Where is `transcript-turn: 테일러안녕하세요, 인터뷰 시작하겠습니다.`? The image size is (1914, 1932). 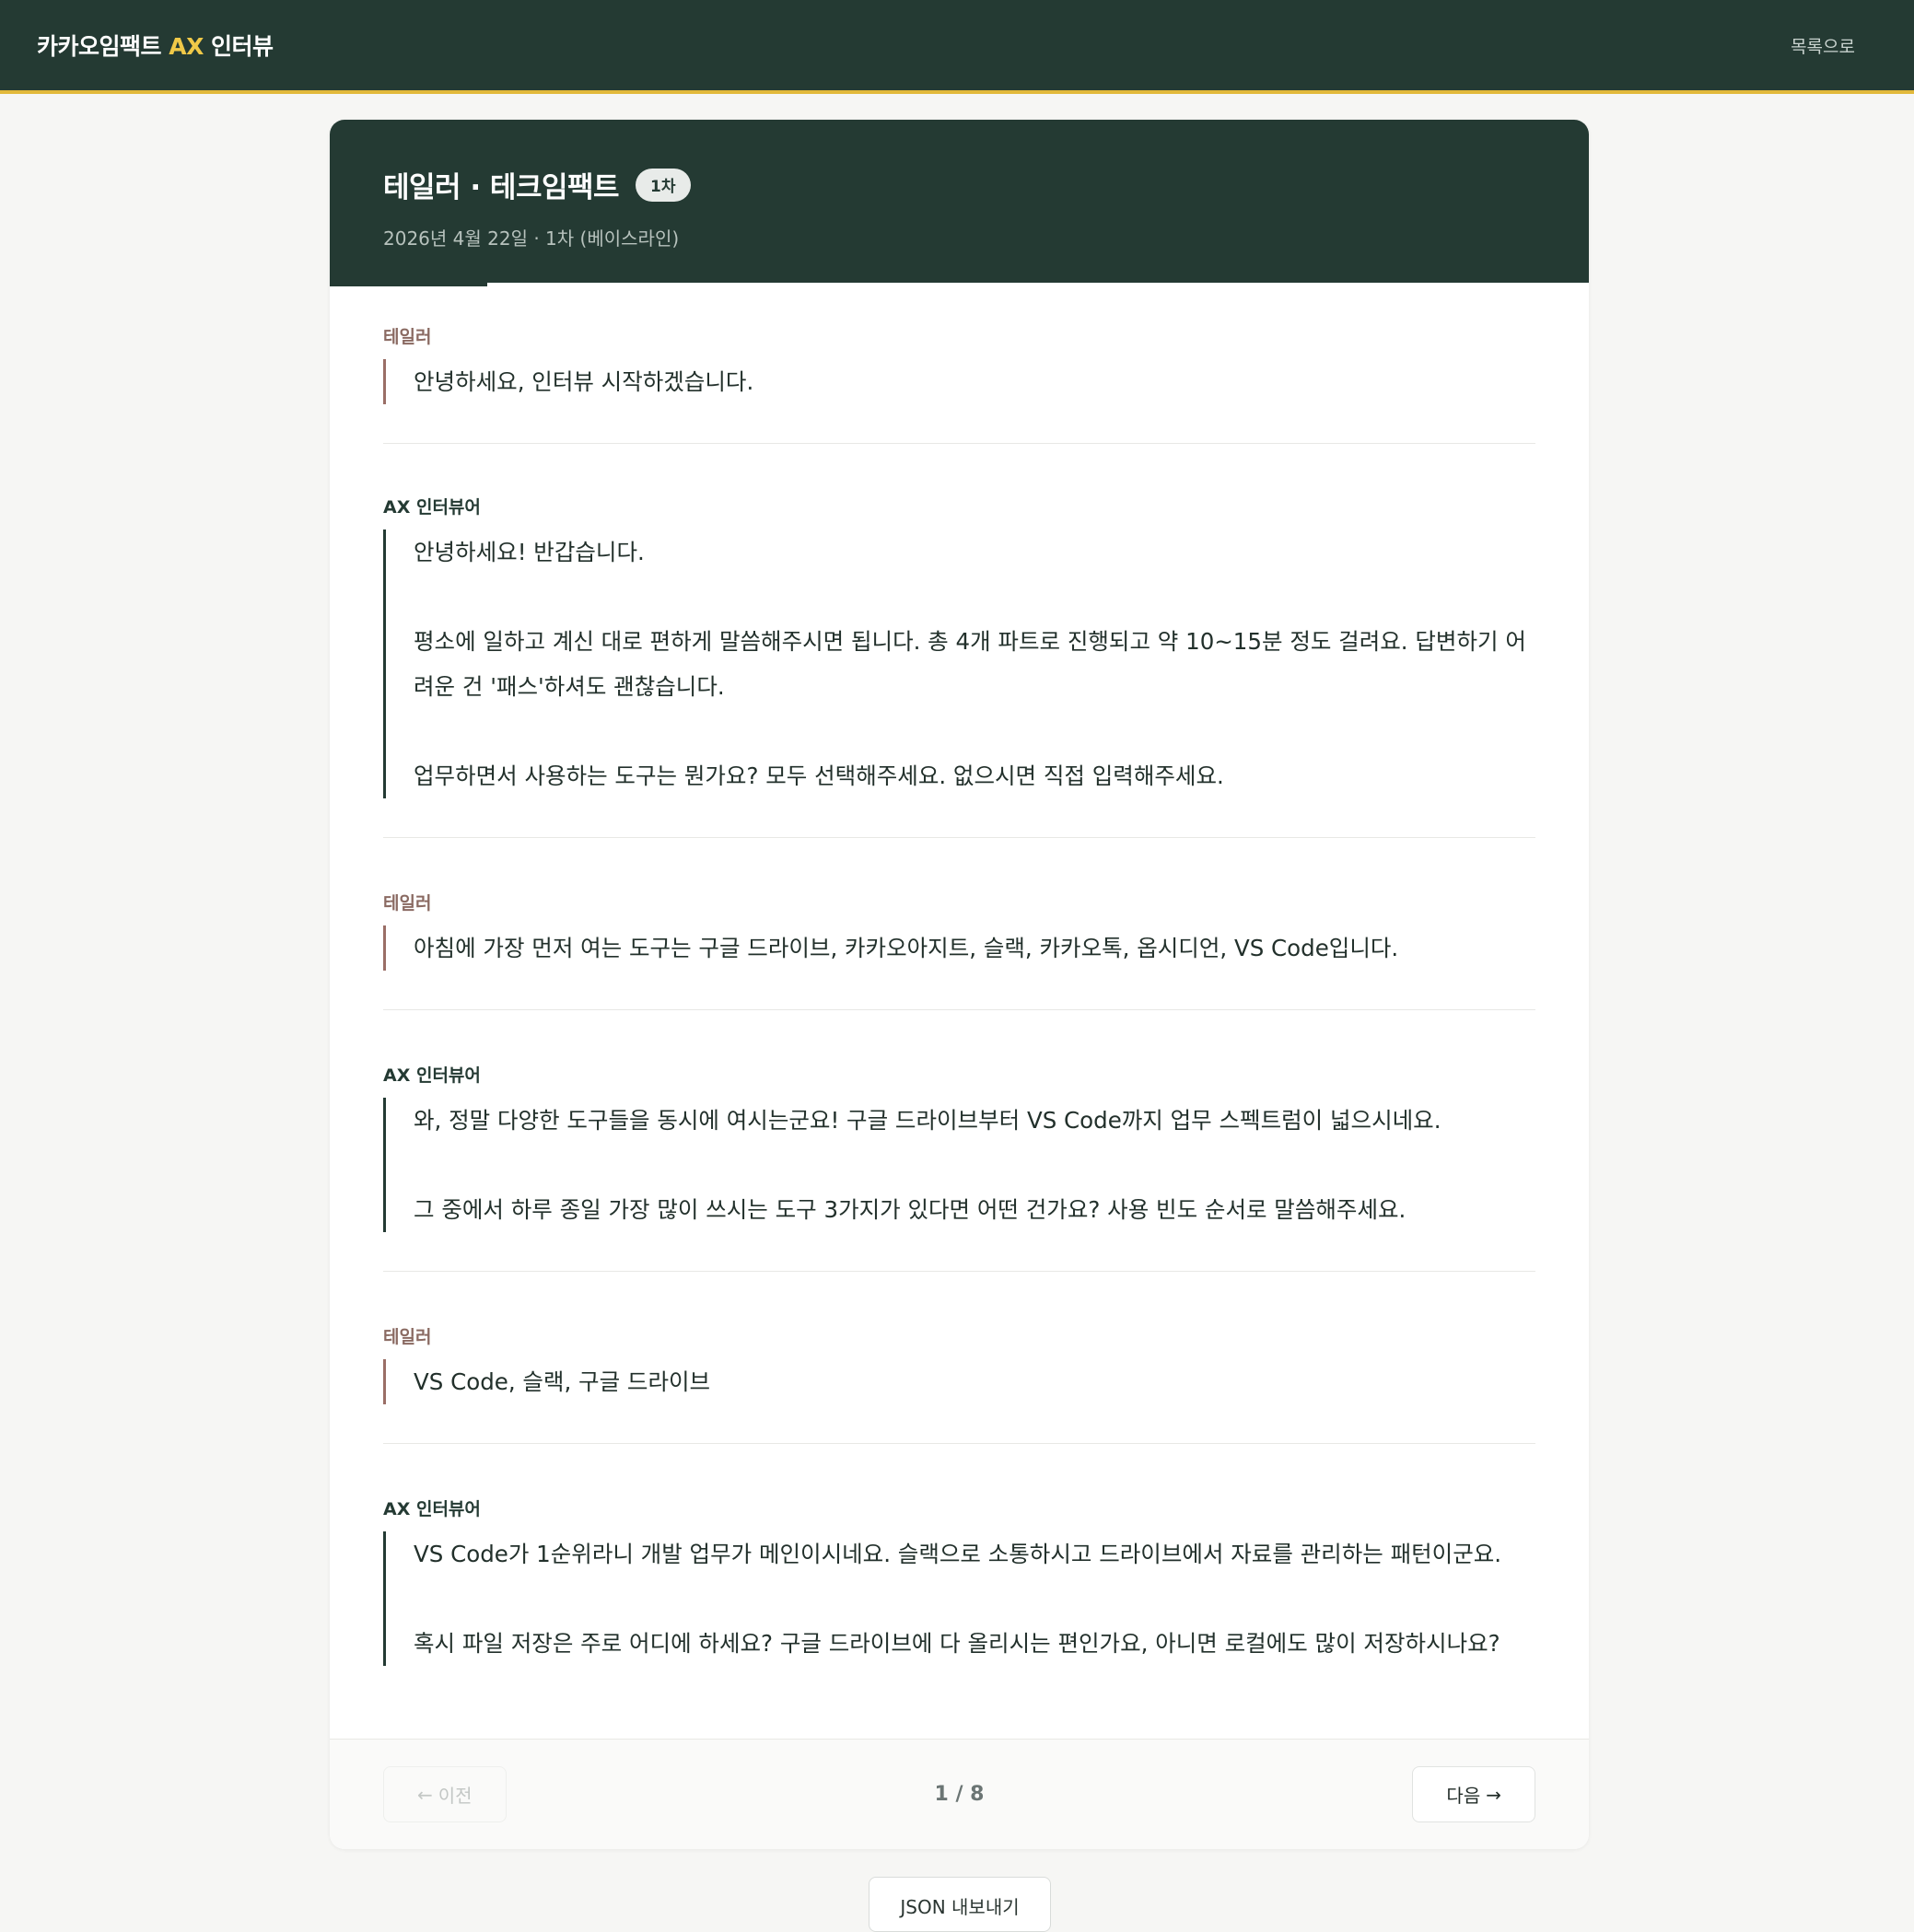
transcript-turn: 테일러안녕하세요, 인터뷰 시작하겠습니다. is located at coordinates (959, 383).